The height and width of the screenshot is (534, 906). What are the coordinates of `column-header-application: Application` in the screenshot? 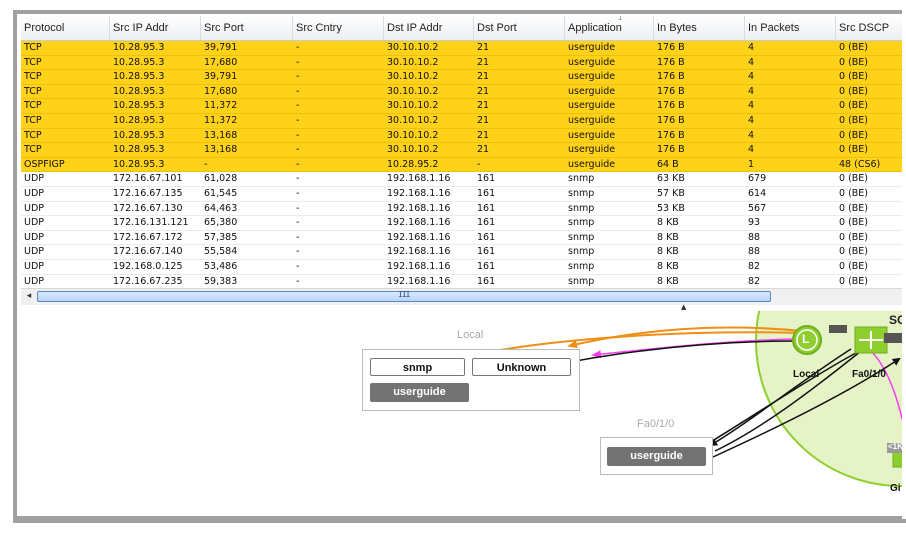 It's located at (609, 28).